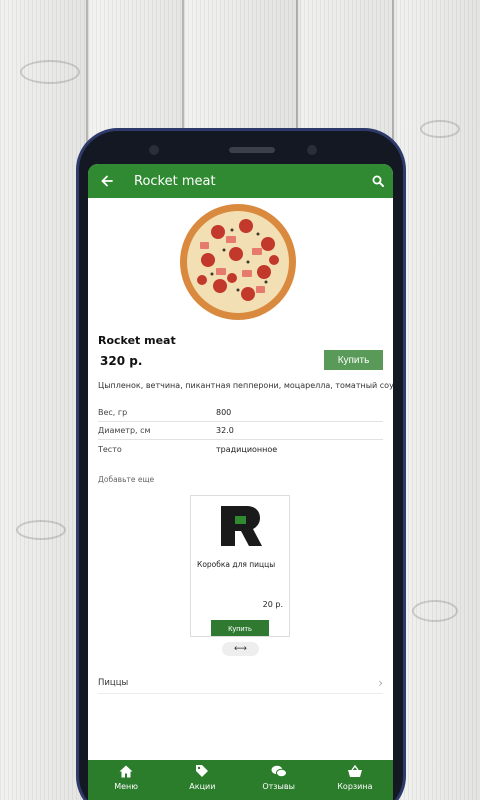 The height and width of the screenshot is (800, 480). What do you see at coordinates (121, 361) in the screenshot?
I see `product-price: 320 р.` at bounding box center [121, 361].